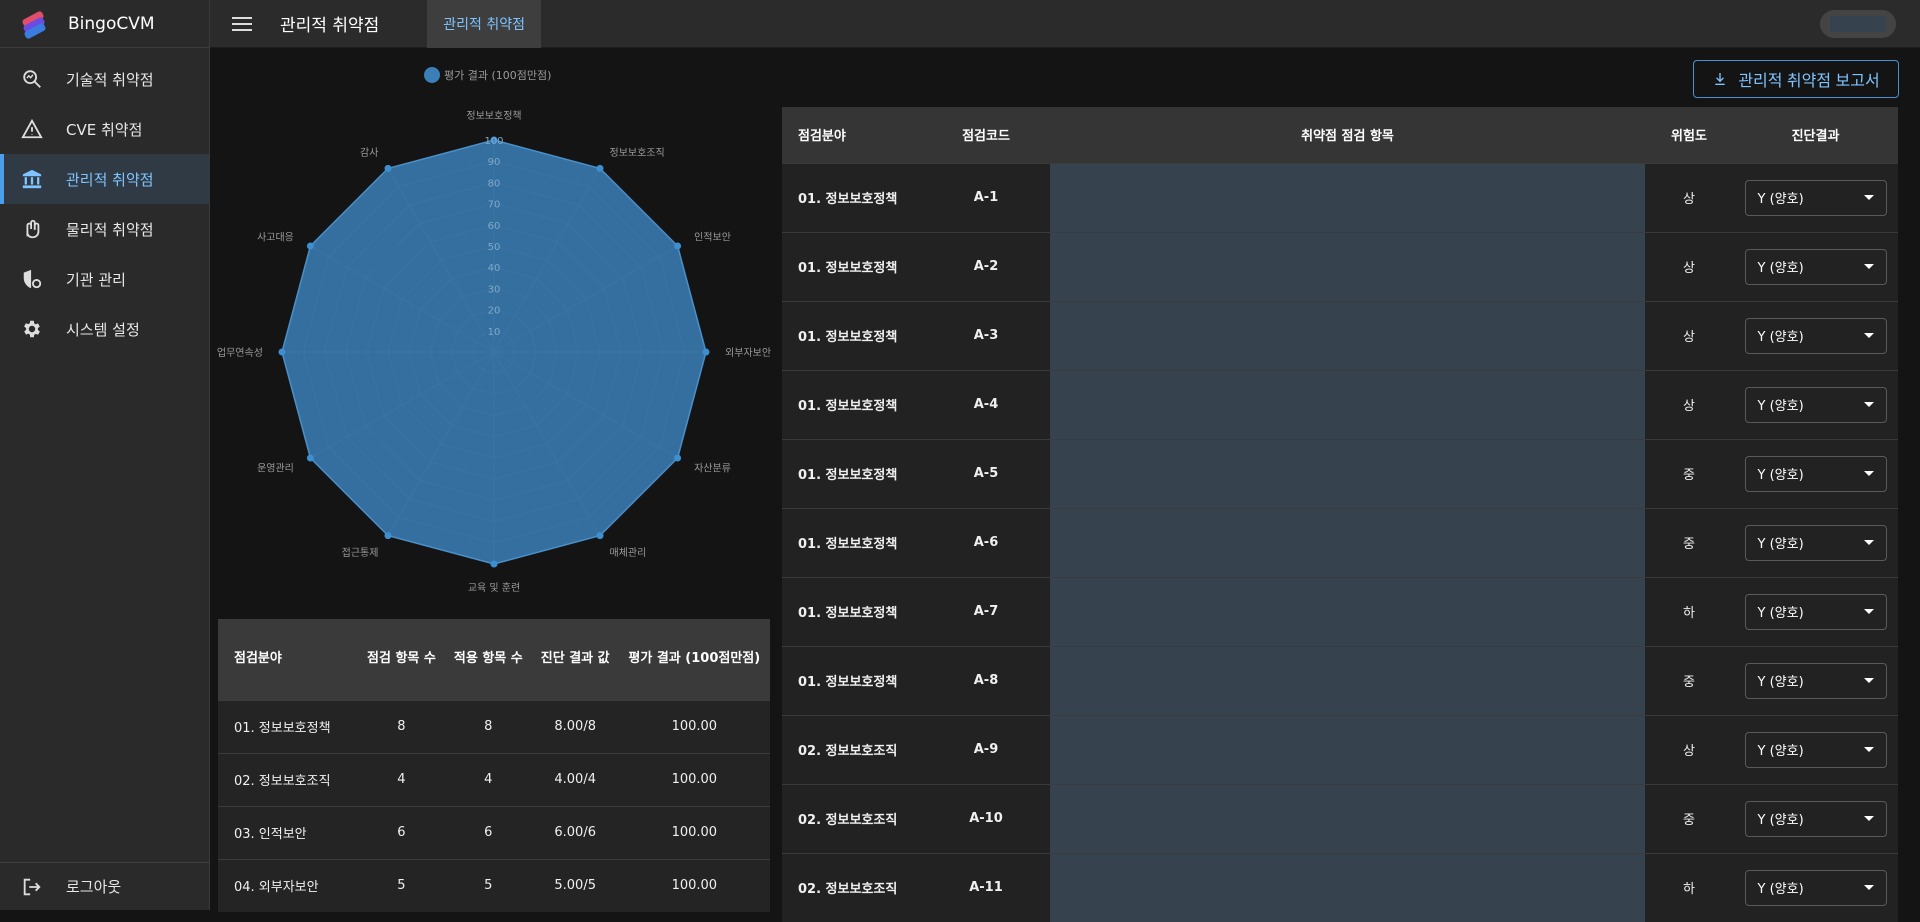 Image resolution: width=1920 pixels, height=922 pixels. I want to click on top-bar: 관리적 취약점 관리적 취약점, so click(1065, 24).